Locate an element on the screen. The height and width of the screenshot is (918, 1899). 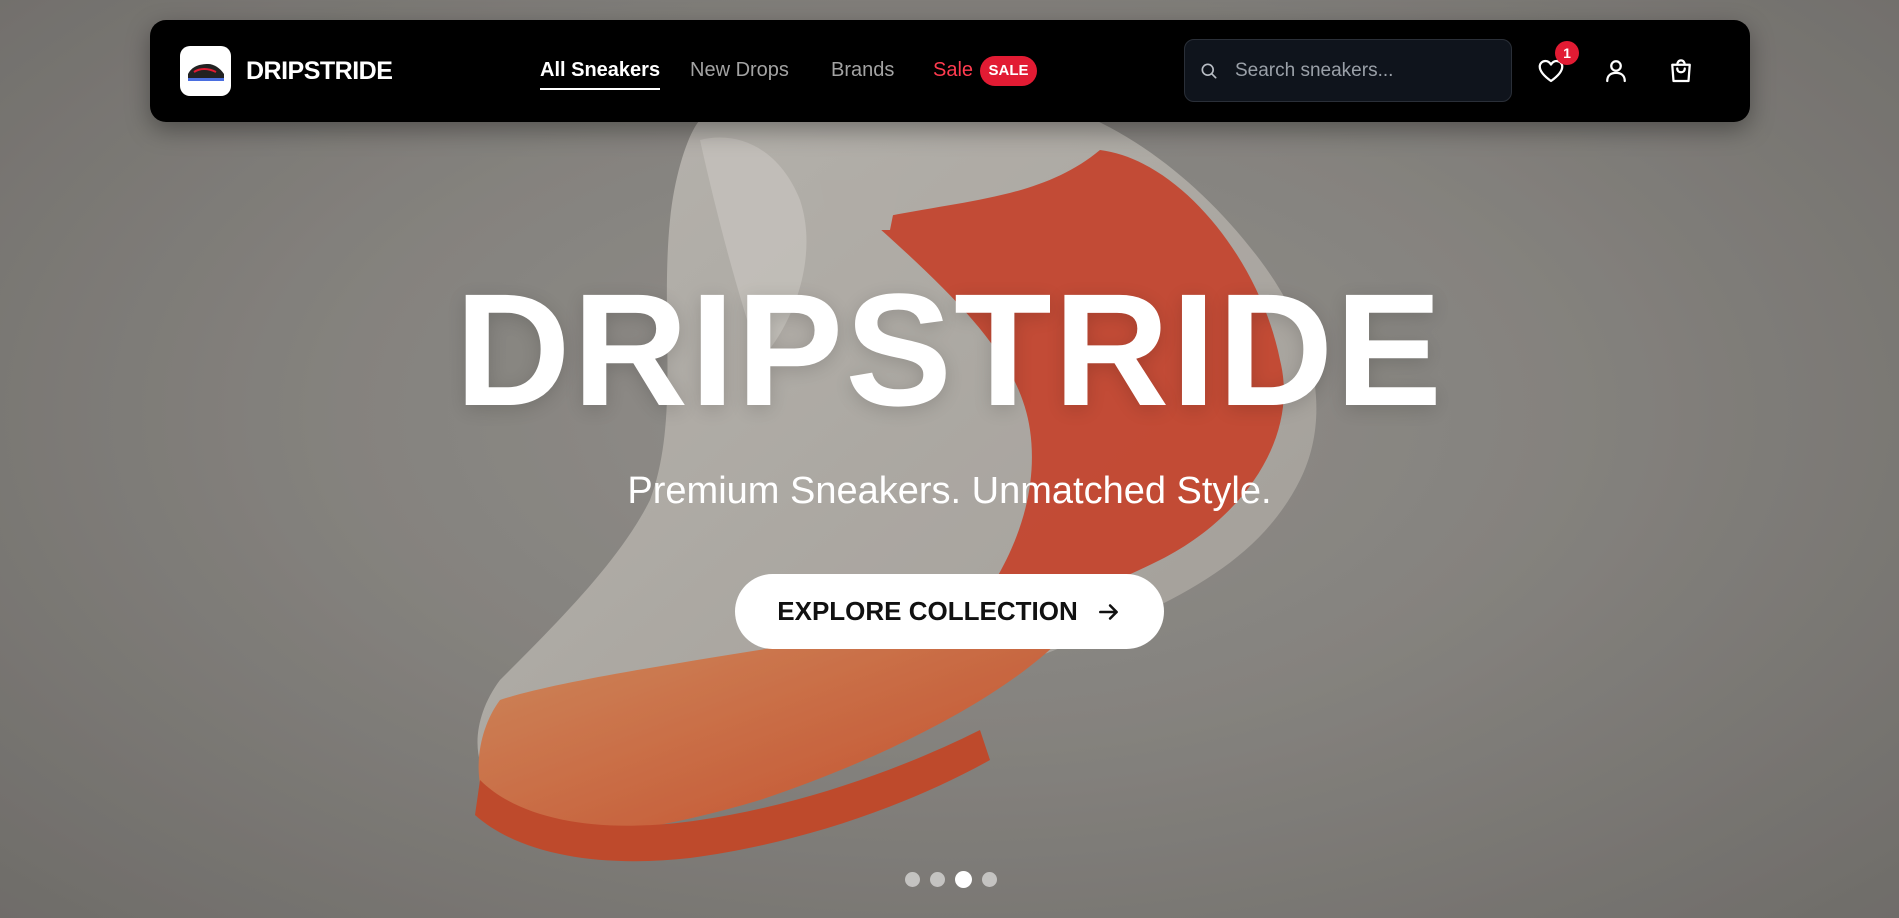
search-bar is located at coordinates (1348, 70).